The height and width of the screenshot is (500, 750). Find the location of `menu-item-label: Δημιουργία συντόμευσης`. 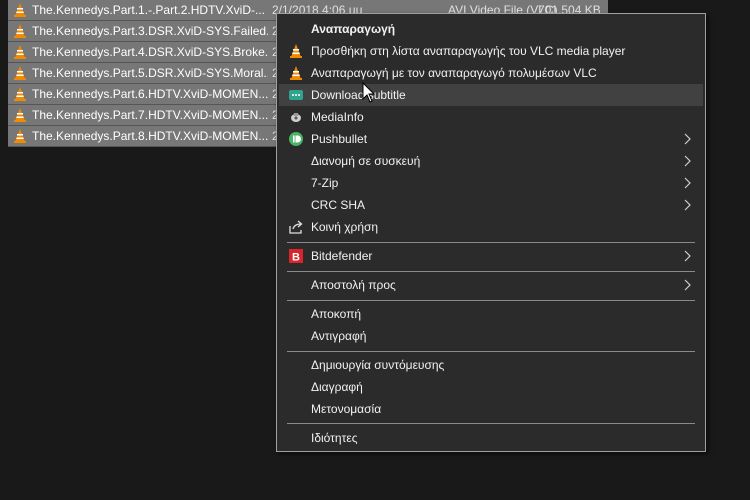

menu-item-label: Δημιουργία συντόμευσης is located at coordinates (378, 365).